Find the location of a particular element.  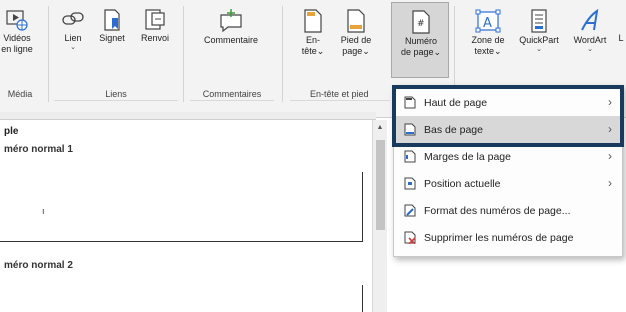

page-border-bottom is located at coordinates (181, 241).